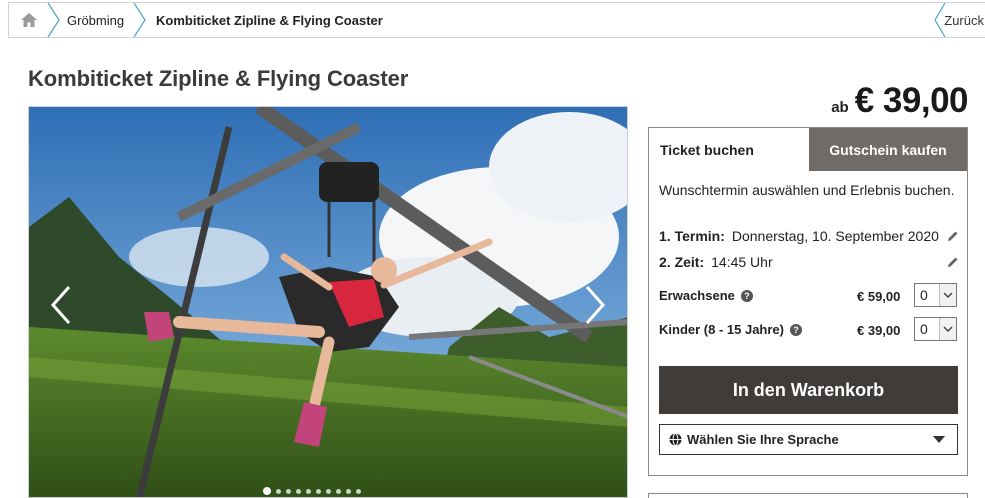  What do you see at coordinates (808, 495) in the screenshot?
I see `secondary-panel-edge` at bounding box center [808, 495].